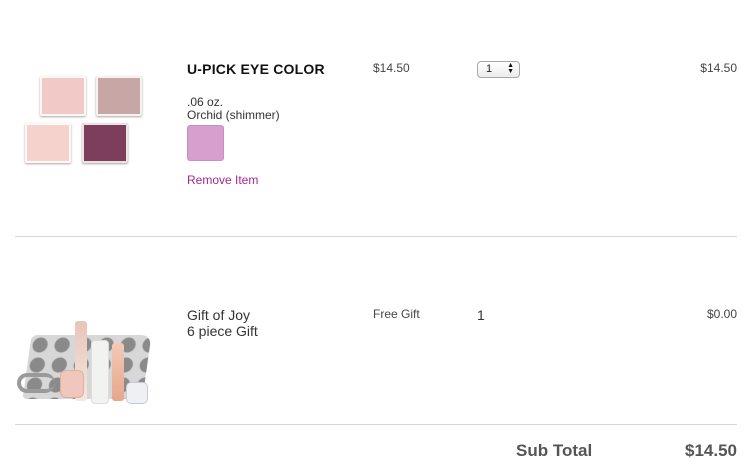 The width and height of the screenshot is (753, 467). I want to click on bag-strap, so click(36, 383).